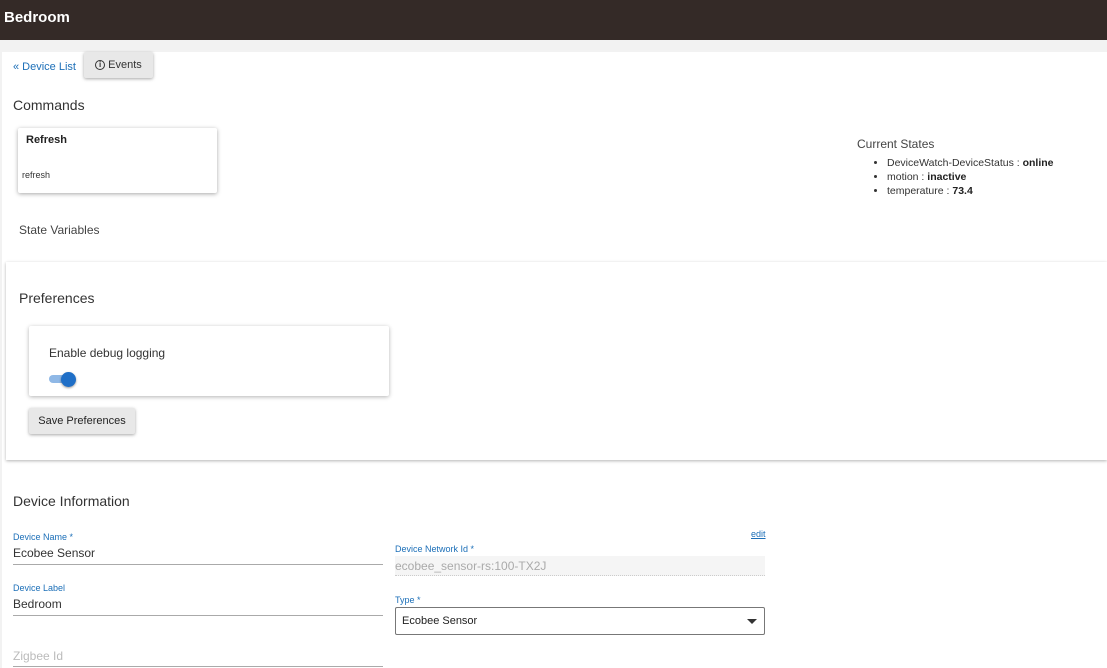  Describe the element at coordinates (198, 666) in the screenshot. I see `zigbee-id-underline` at that location.